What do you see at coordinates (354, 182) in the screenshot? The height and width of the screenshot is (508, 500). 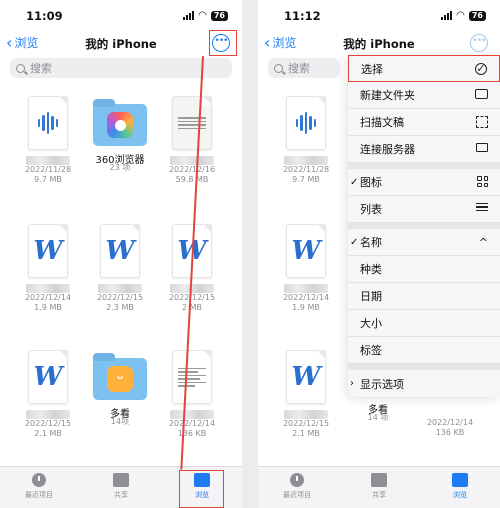 I see `checkmark-icon: ✓` at bounding box center [354, 182].